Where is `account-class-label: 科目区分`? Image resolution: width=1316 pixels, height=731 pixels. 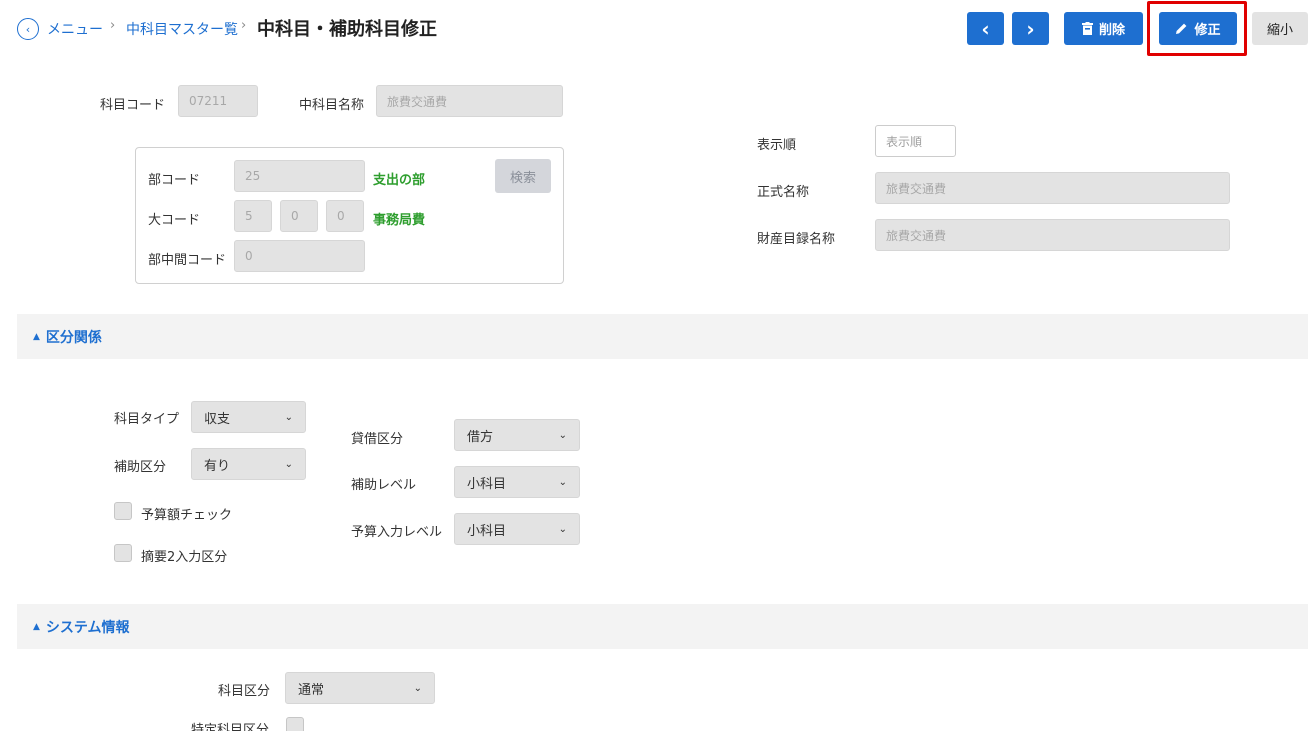 account-class-label: 科目区分 is located at coordinates (244, 691).